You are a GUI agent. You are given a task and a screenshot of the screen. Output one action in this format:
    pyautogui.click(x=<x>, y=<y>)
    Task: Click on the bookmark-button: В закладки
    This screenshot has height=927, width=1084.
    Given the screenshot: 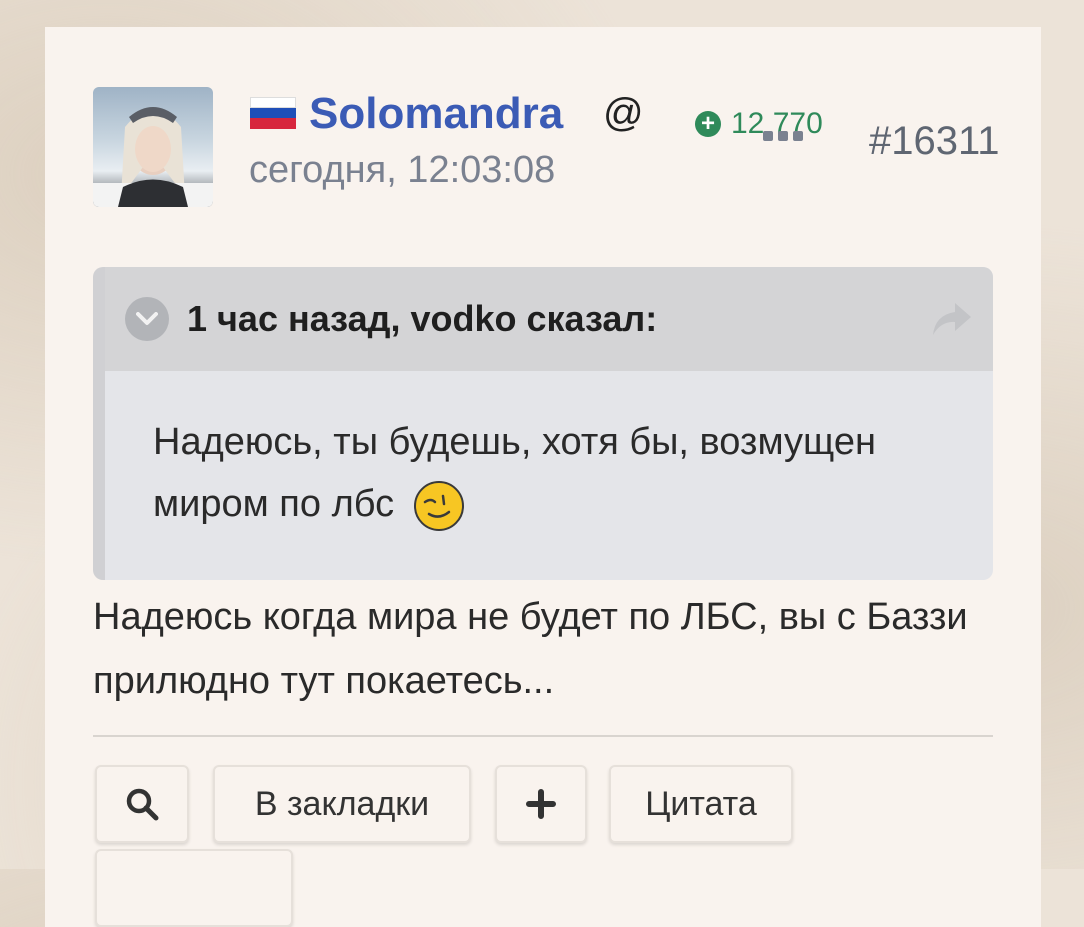 What is the action you would take?
    pyautogui.click(x=342, y=804)
    